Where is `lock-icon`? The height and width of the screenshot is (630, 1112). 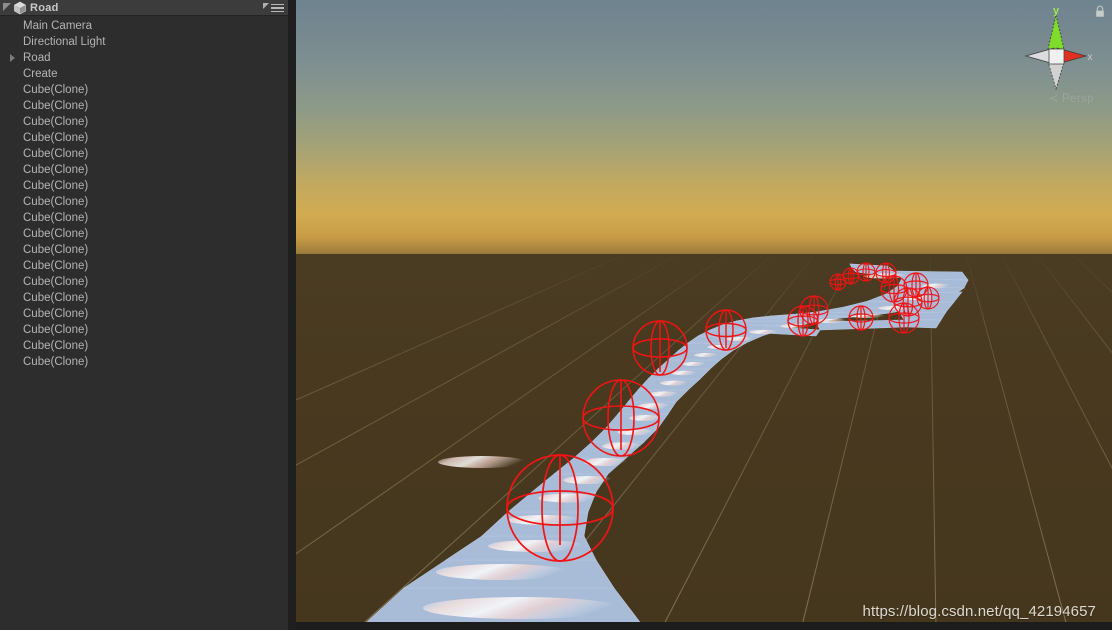
lock-icon is located at coordinates (1100, 11).